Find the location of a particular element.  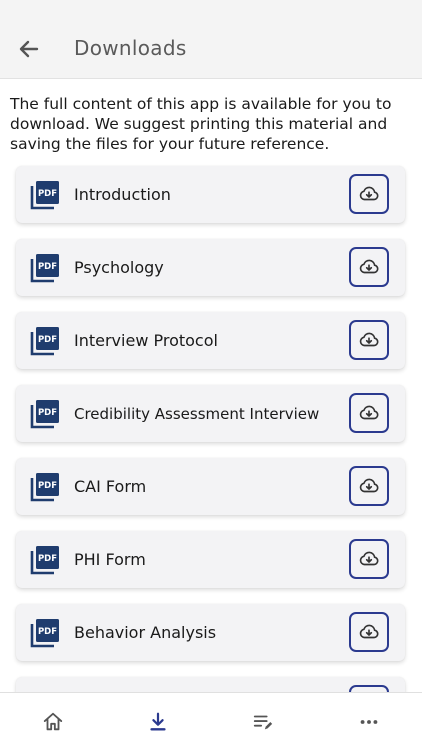

nav-home is located at coordinates (53, 722).